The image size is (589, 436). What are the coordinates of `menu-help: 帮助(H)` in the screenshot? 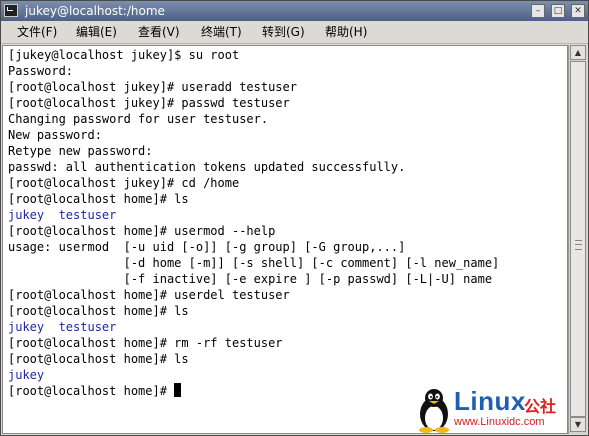 It's located at (346, 32).